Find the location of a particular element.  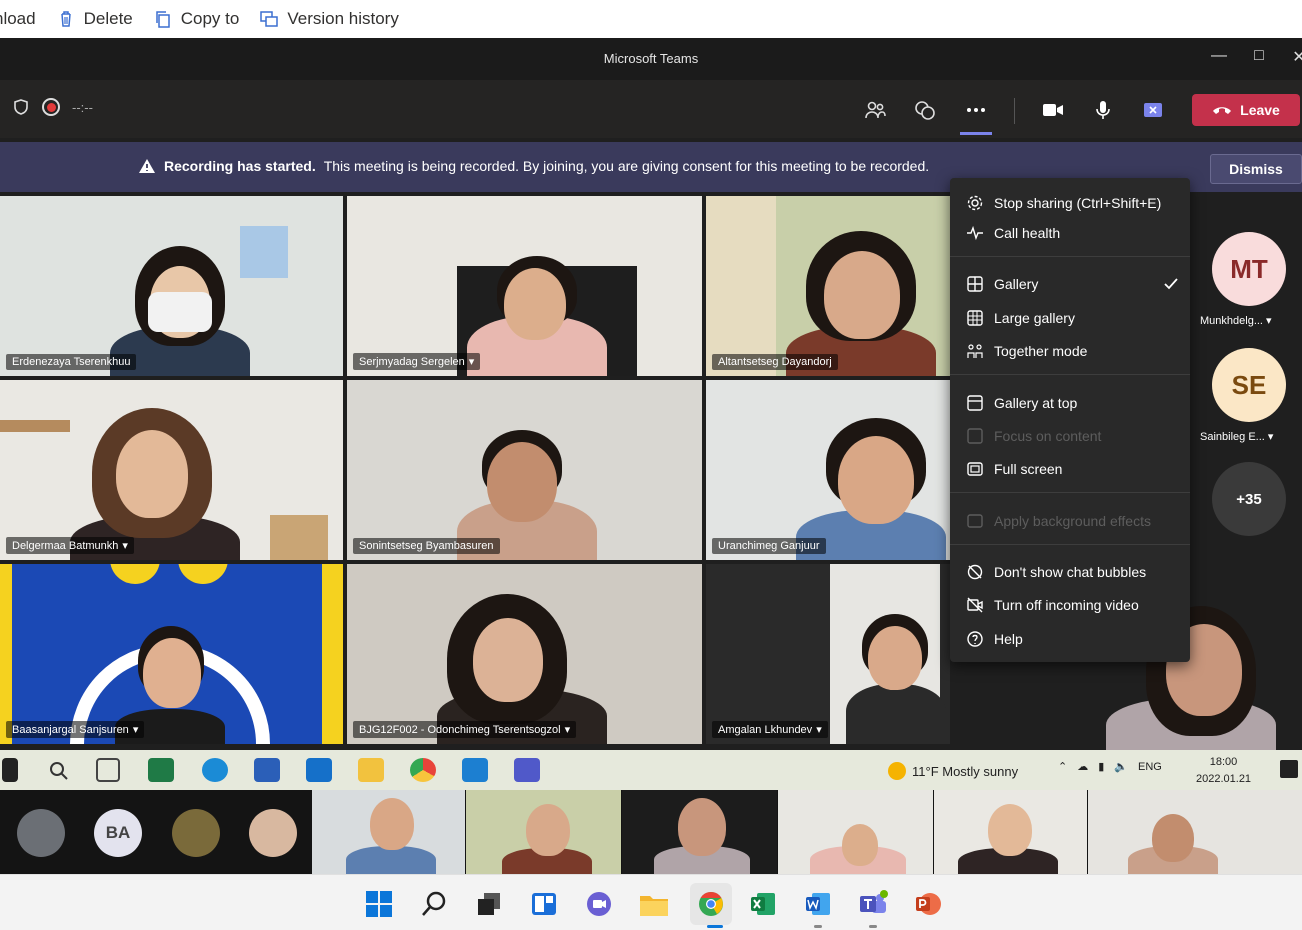

chrome-button is located at coordinates (711, 904).